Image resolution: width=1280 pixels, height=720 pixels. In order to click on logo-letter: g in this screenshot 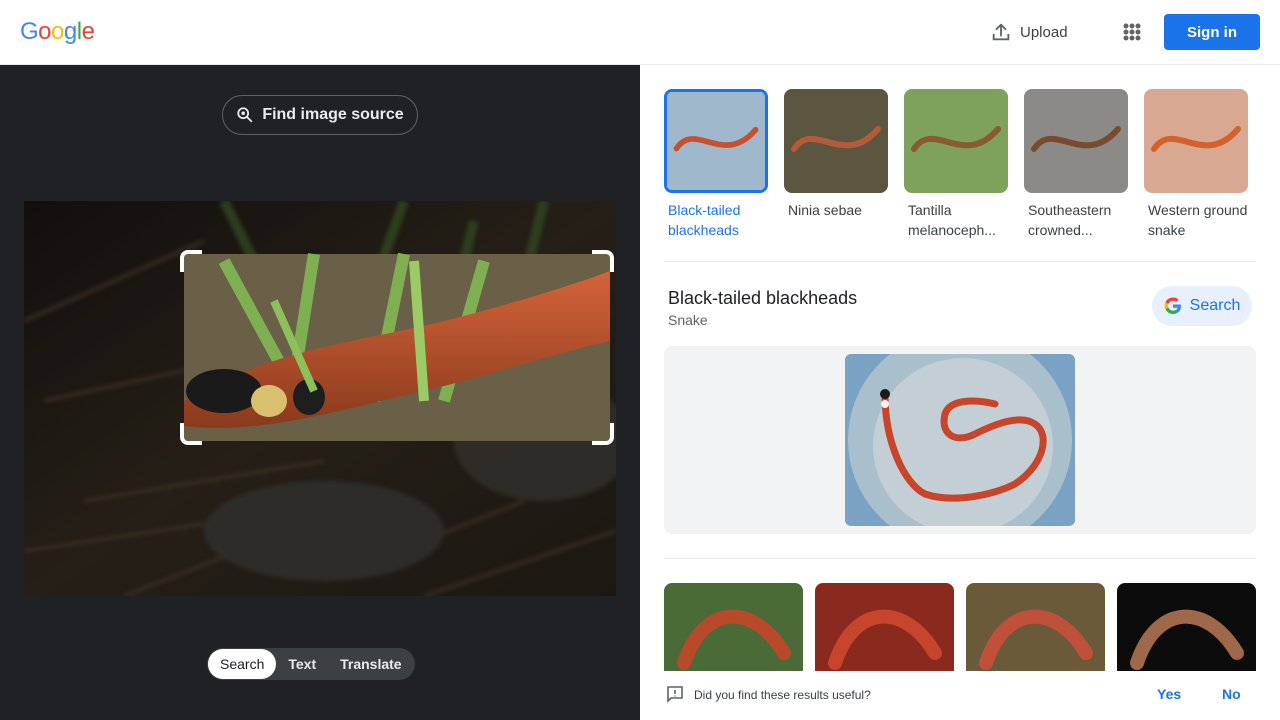, I will do `click(70, 31)`.